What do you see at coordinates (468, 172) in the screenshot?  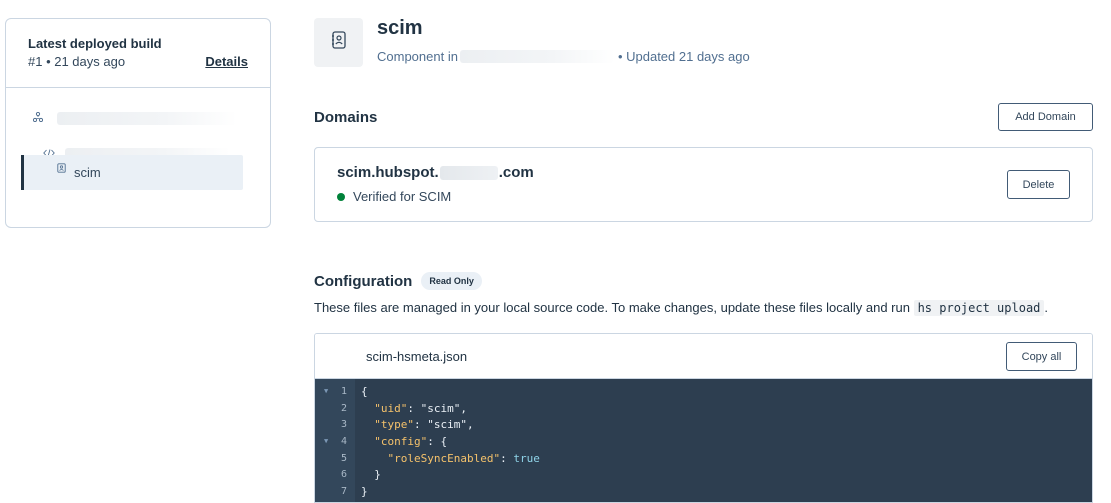 I see `redacted-domain` at bounding box center [468, 172].